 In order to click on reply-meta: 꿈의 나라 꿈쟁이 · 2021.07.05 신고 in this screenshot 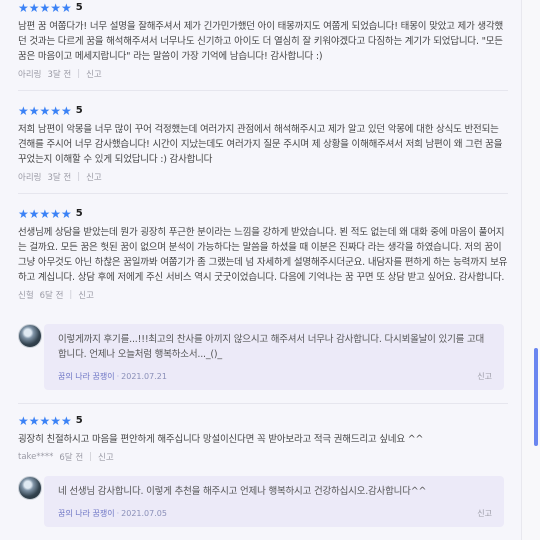, I will do `click(275, 513)`.